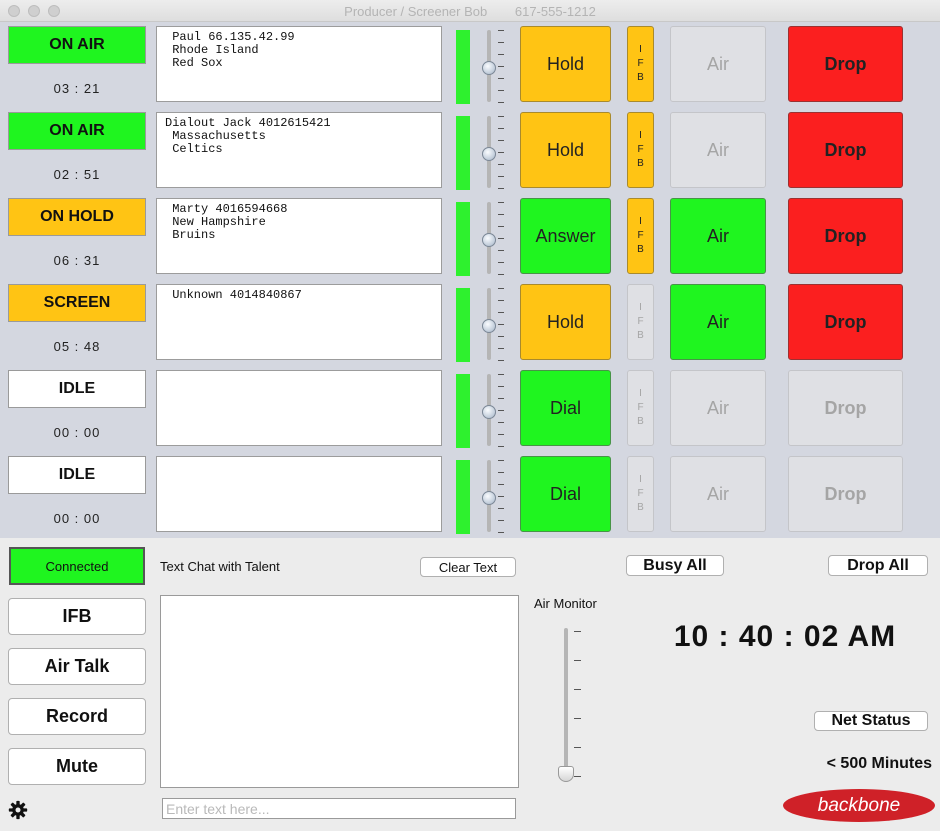 This screenshot has height=831, width=940. Describe the element at coordinates (339, 691) in the screenshot. I see `chat-transcript` at that location.